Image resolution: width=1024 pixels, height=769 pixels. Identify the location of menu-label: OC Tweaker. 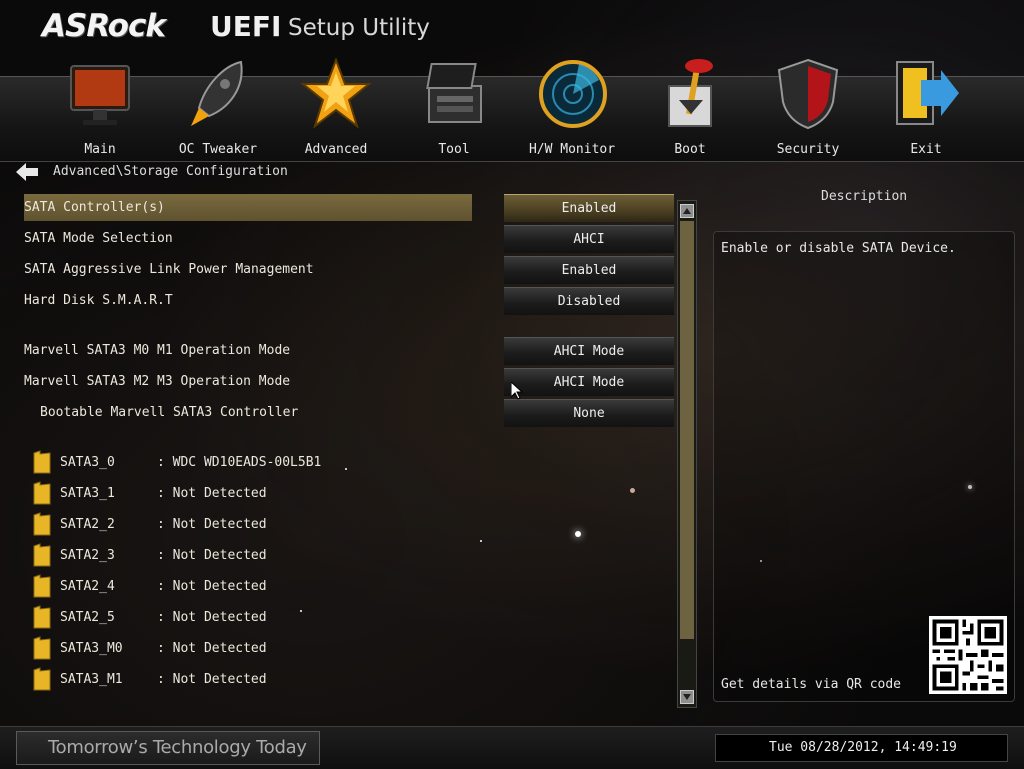
(218, 149).